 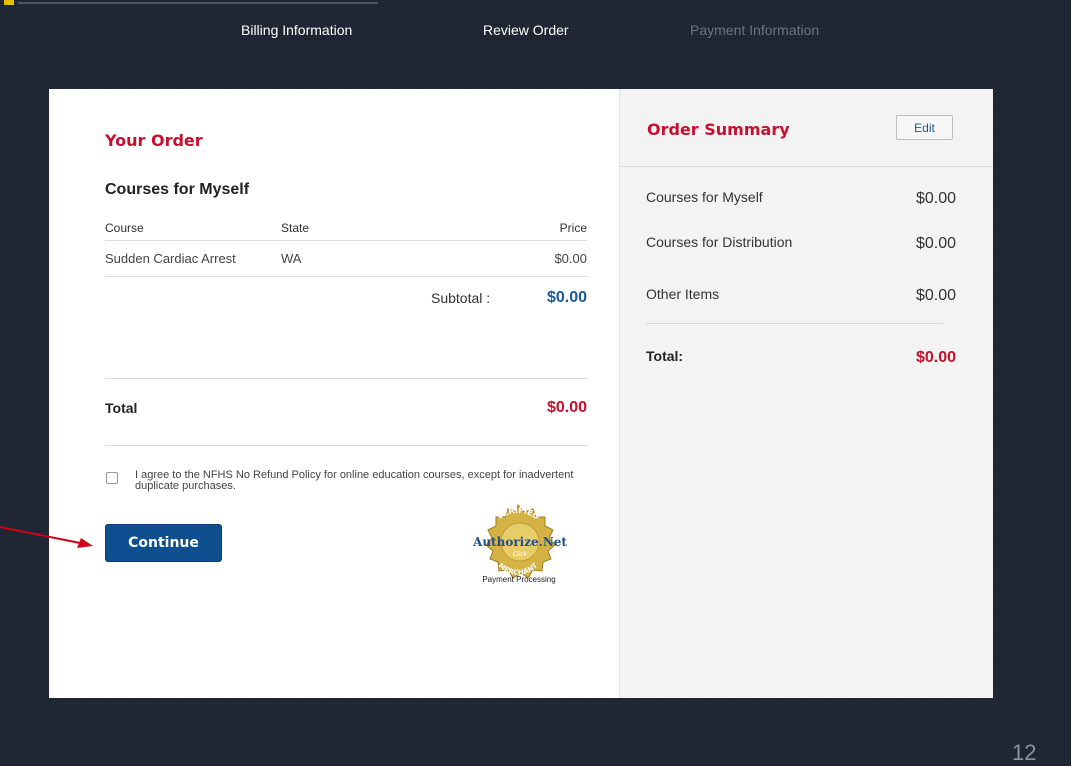 I want to click on row-price: $0.00, so click(x=570, y=258).